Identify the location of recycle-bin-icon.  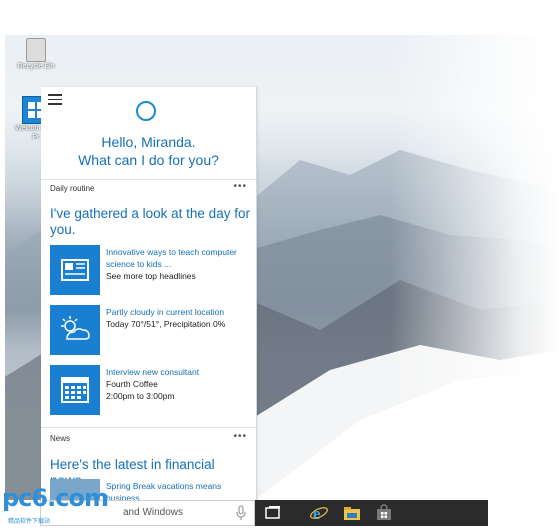
(36, 50).